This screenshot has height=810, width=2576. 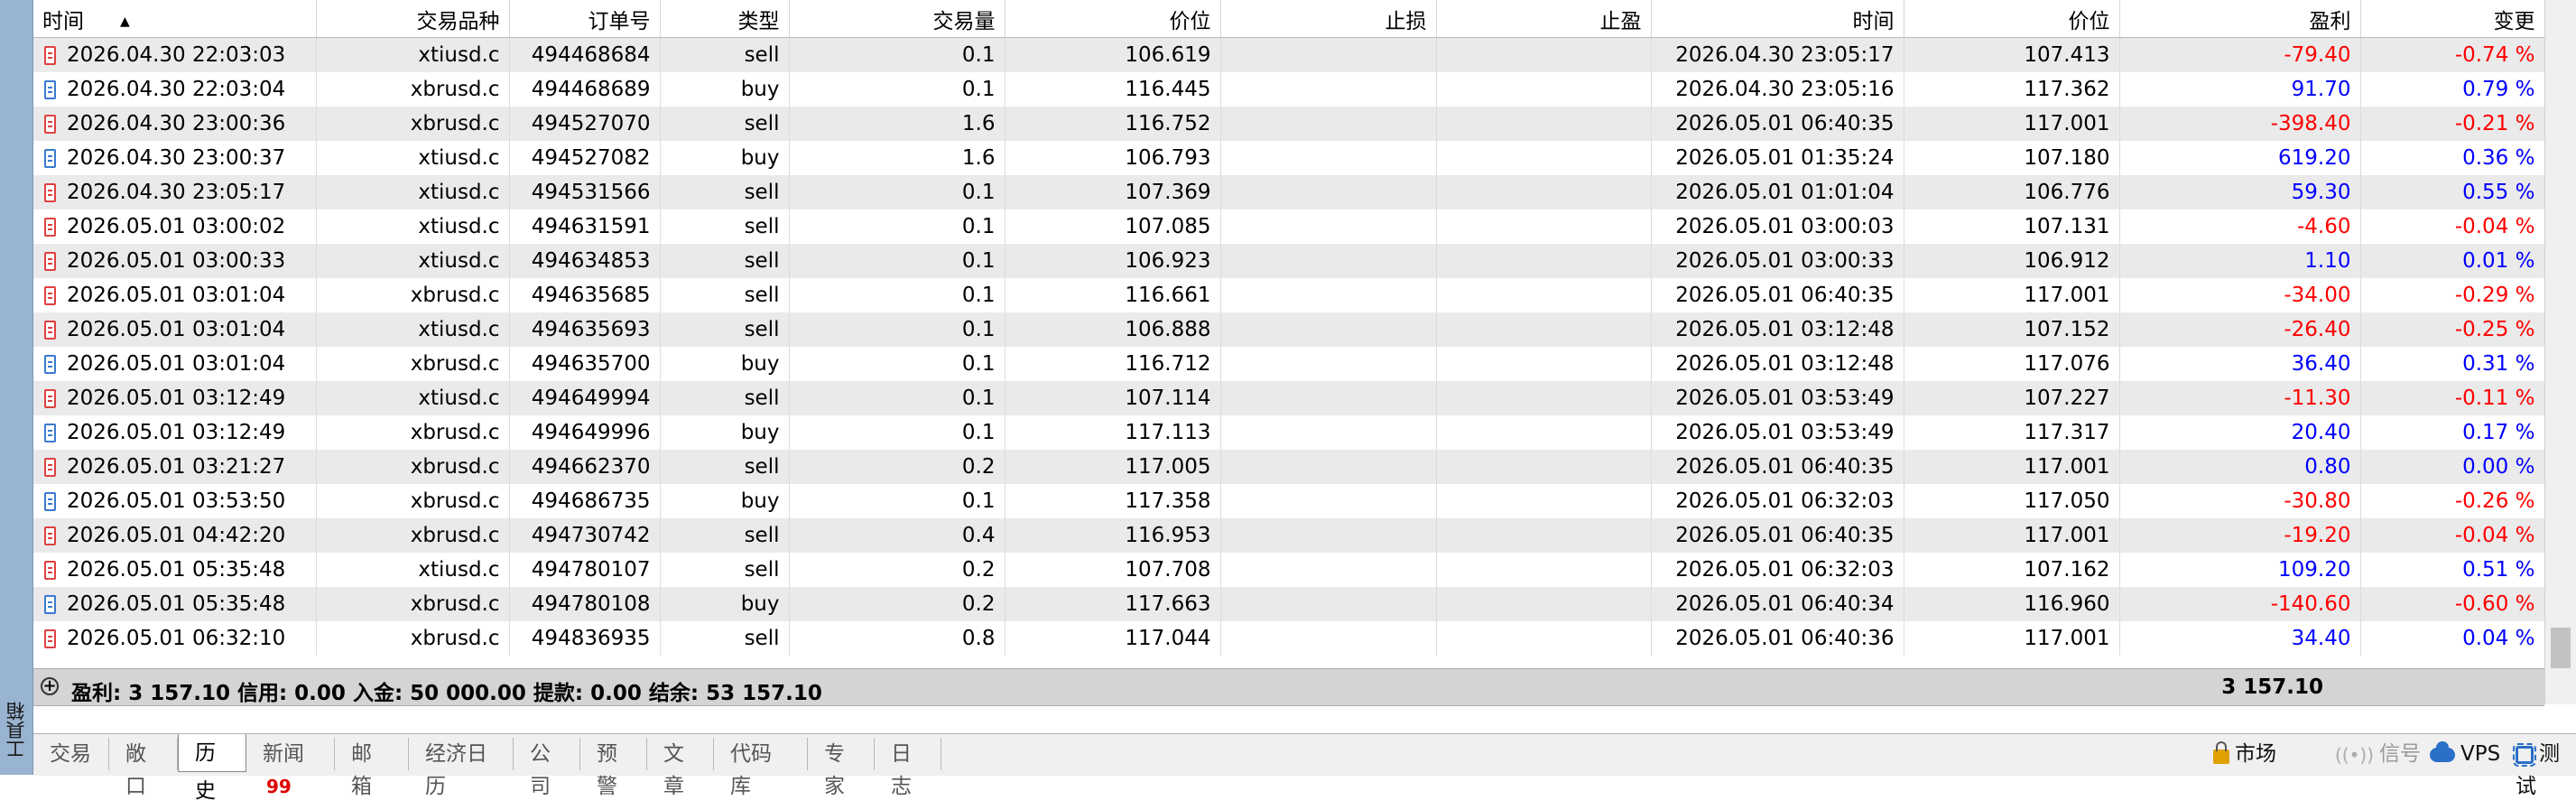 What do you see at coordinates (725, 19) in the screenshot?
I see `col-header-type: 类型` at bounding box center [725, 19].